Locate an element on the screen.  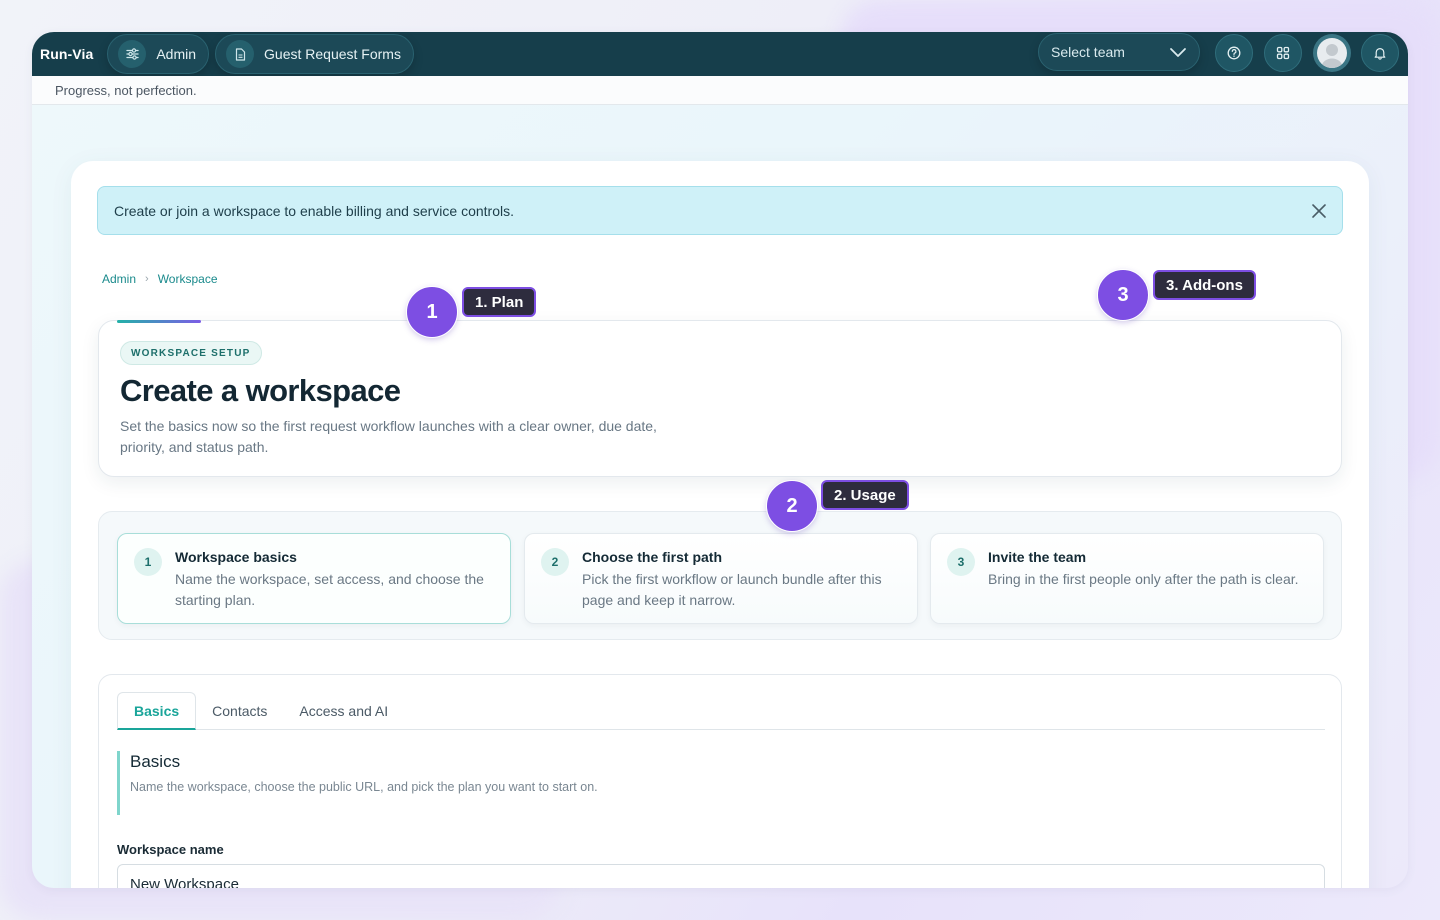
notifications-button is located at coordinates (1380, 53).